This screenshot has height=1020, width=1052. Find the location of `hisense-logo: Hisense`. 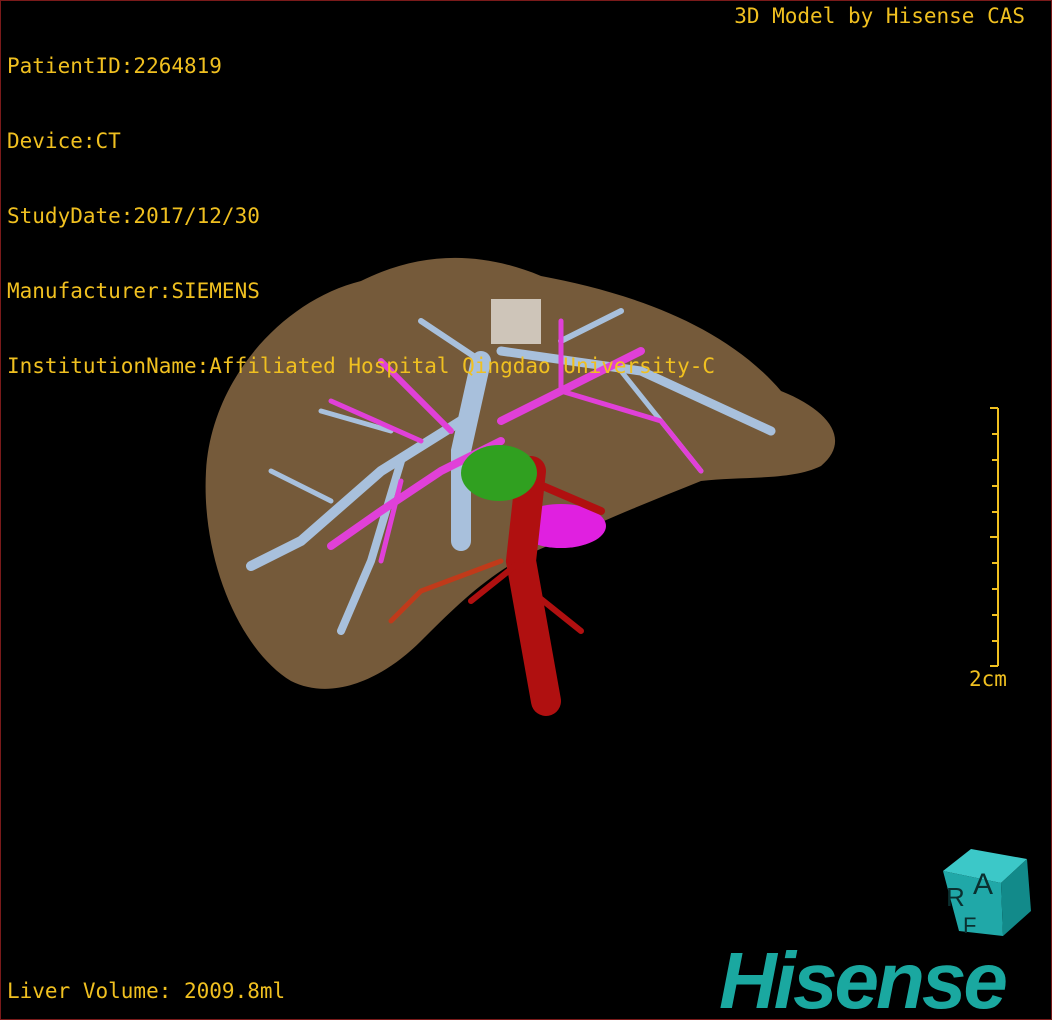

hisense-logo: Hisense is located at coordinates (863, 978).